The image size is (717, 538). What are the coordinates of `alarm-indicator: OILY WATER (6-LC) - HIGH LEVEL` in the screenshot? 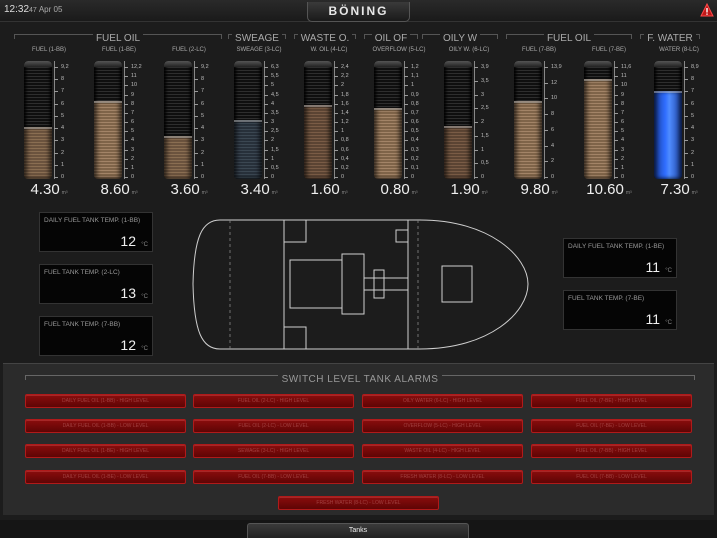 It's located at (442, 401).